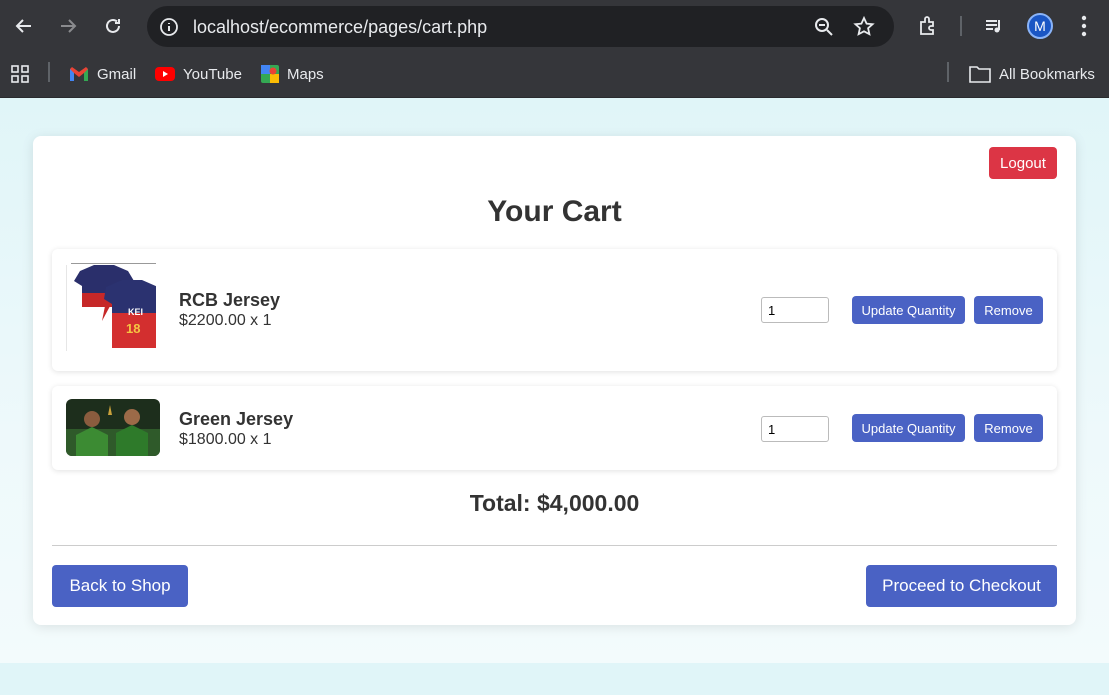 The image size is (1109, 695). What do you see at coordinates (1040, 26) in the screenshot?
I see `profile-avatar: M` at bounding box center [1040, 26].